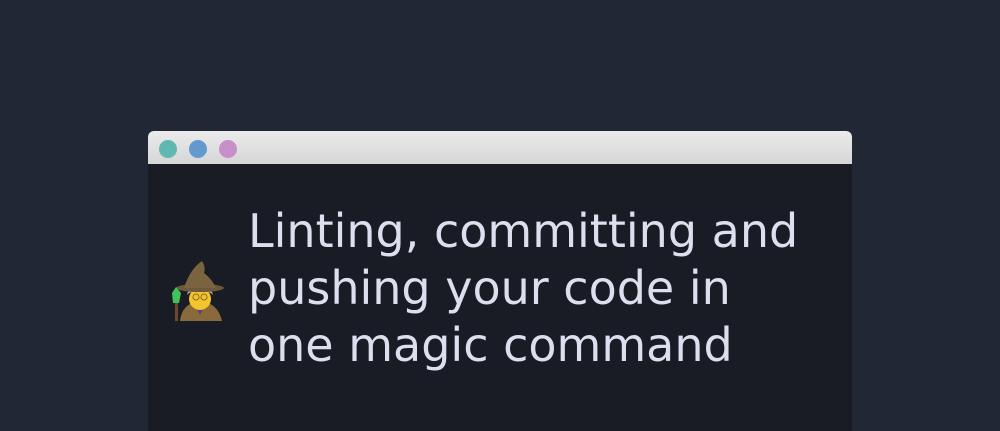 This screenshot has width=1000, height=431. What do you see at coordinates (500, 147) in the screenshot?
I see `window-titlebar` at bounding box center [500, 147].